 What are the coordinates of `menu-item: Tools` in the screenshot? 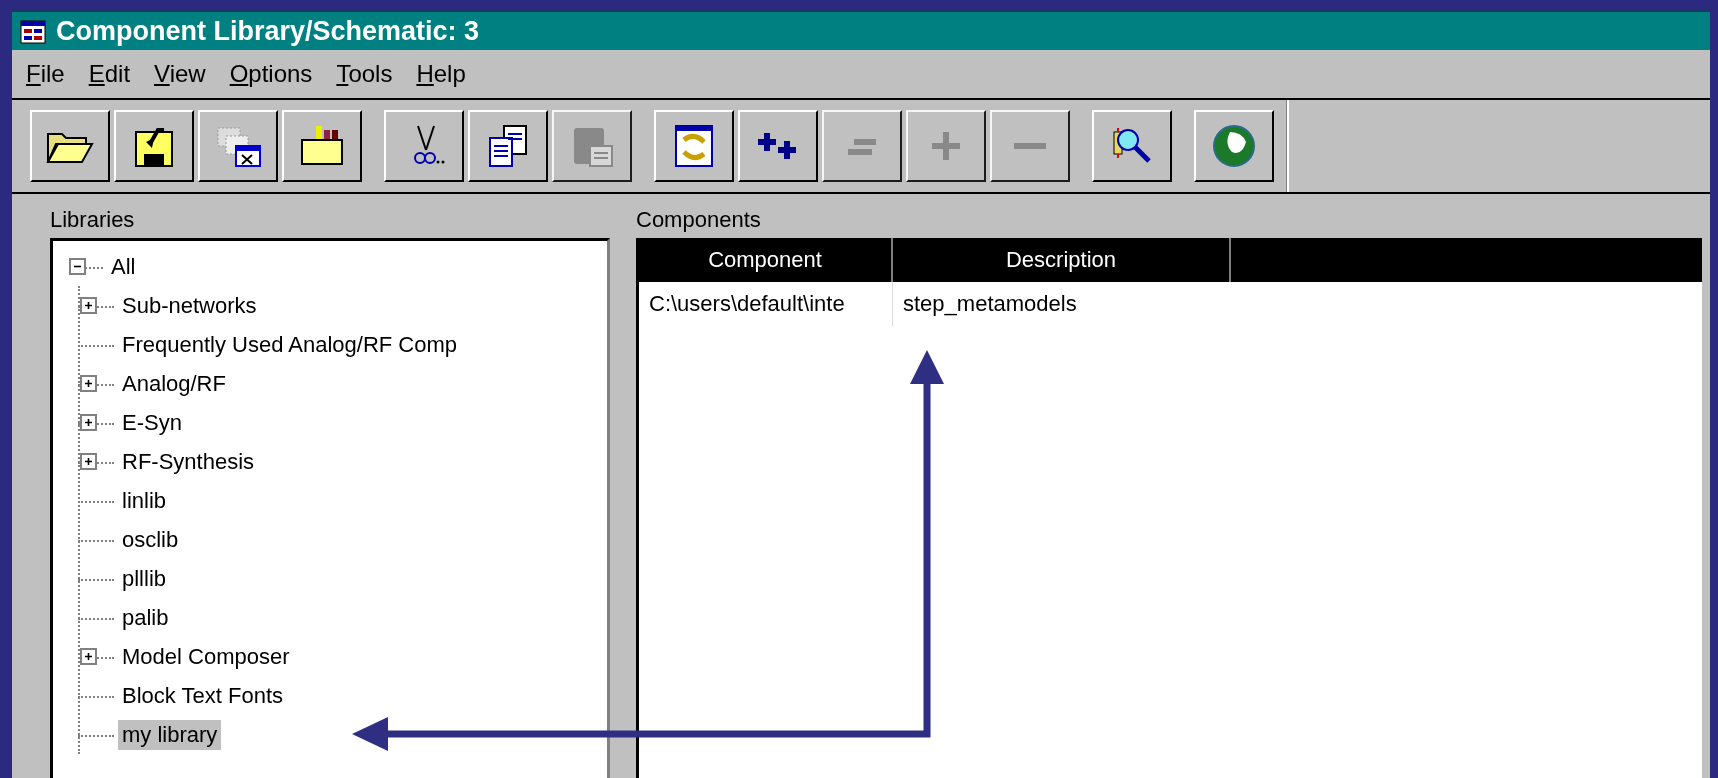 It's located at (364, 74).